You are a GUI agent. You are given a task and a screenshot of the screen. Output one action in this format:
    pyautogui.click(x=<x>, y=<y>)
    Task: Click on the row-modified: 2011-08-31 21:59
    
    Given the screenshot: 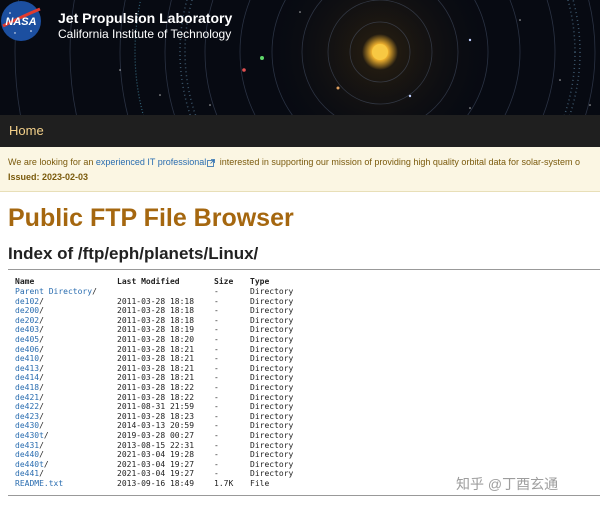 What is the action you would take?
    pyautogui.click(x=156, y=407)
    